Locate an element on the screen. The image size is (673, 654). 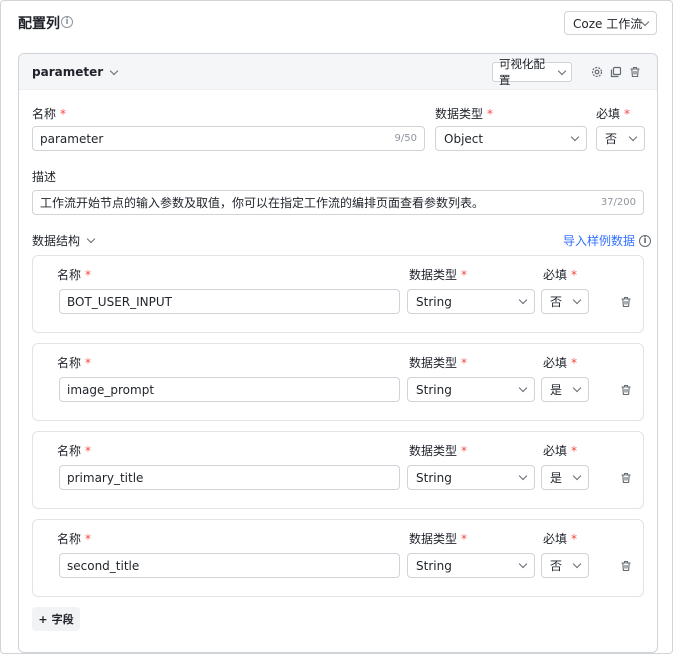
description-label: 描述 is located at coordinates (44, 177).